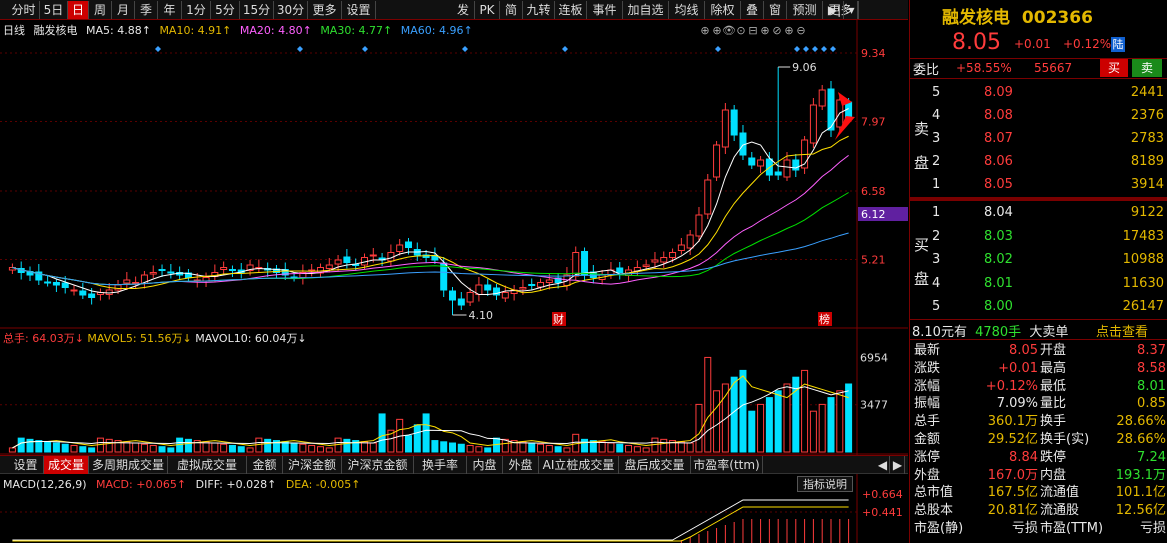 Image resolution: width=1167 pixels, height=543 pixels. I want to click on stat-label: 涨幅, so click(927, 386).